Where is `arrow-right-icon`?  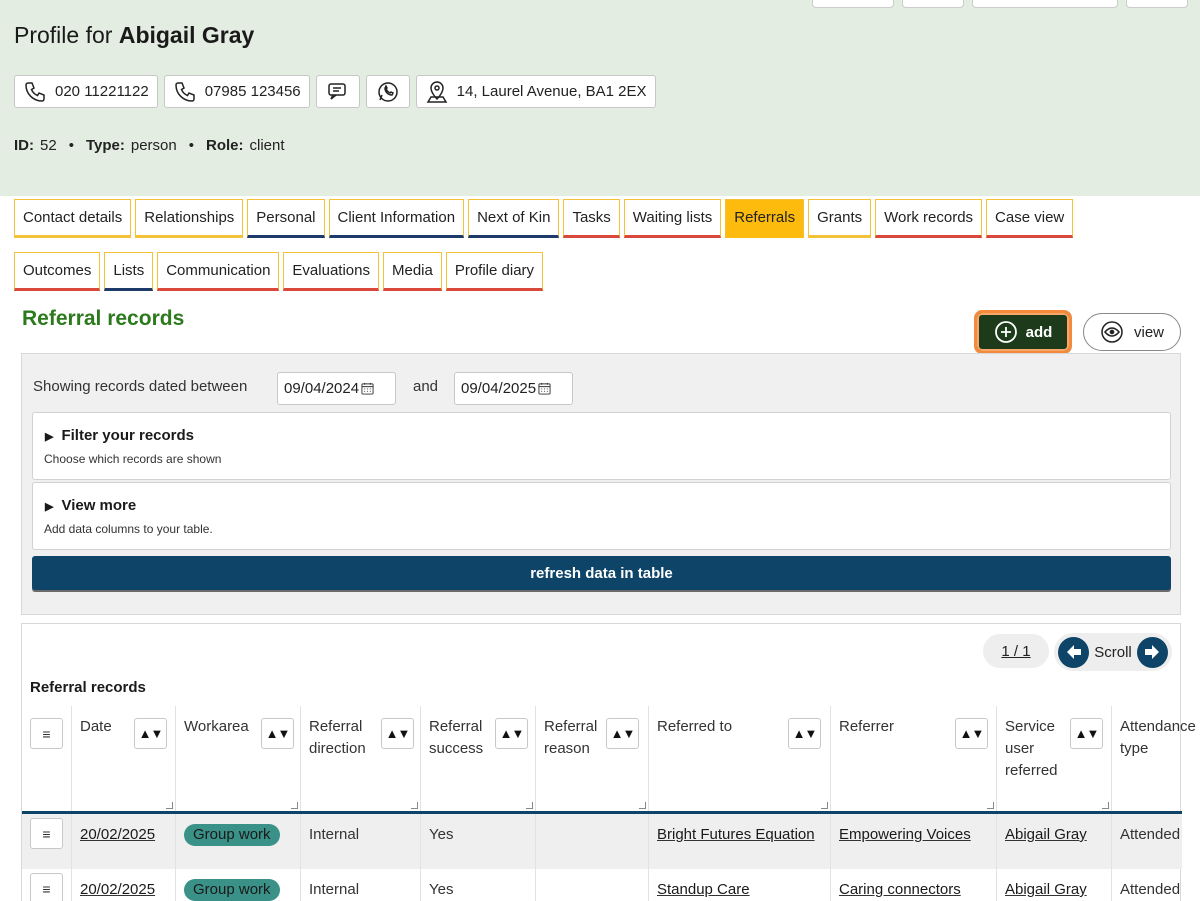
arrow-right-icon is located at coordinates (1152, 652).